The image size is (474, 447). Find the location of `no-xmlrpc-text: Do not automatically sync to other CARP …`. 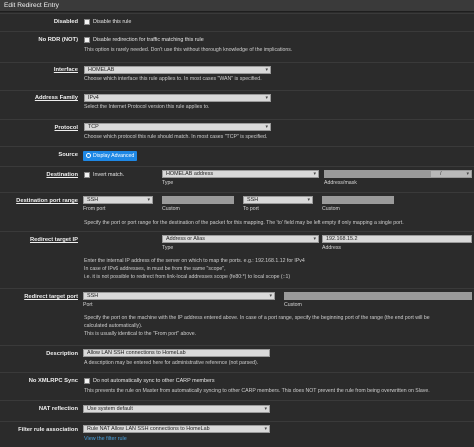

no-xmlrpc-text: Do not automatically sync to other CARP … is located at coordinates (154, 381).